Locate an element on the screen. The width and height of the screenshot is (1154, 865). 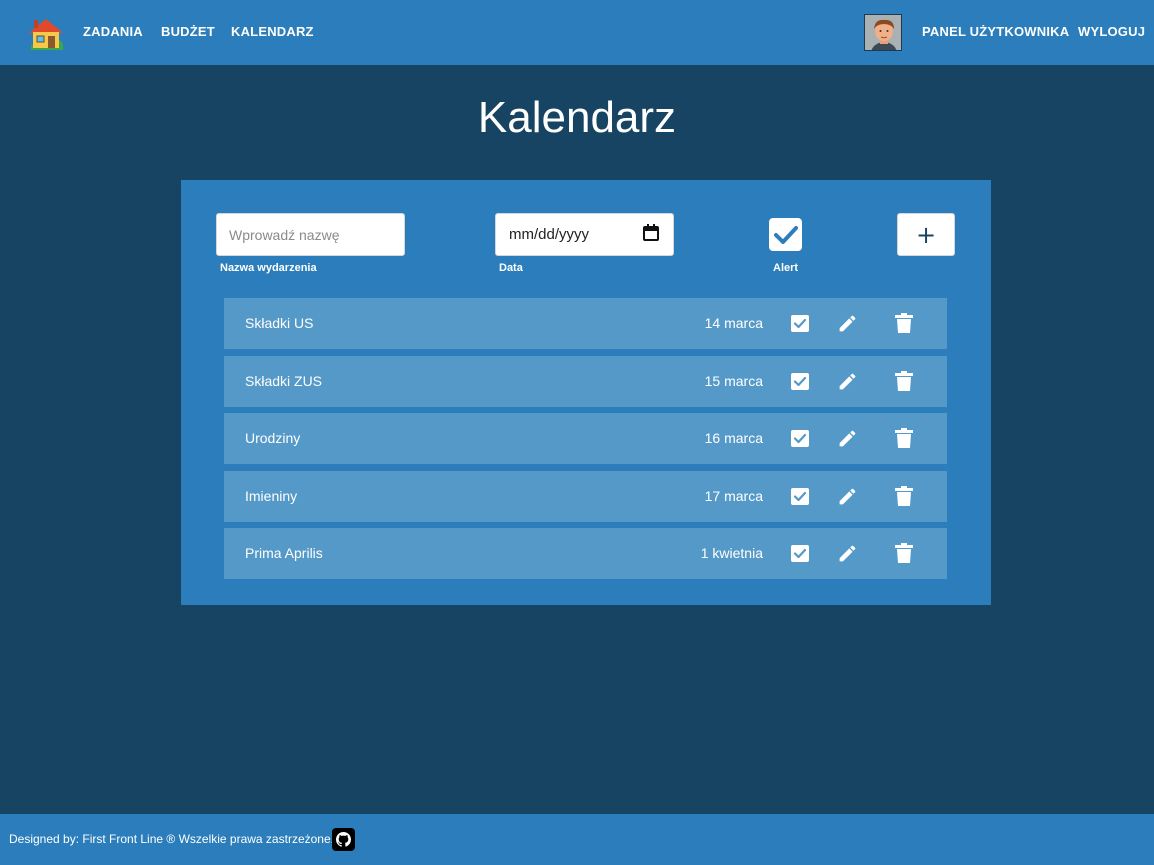
checkmark-icon is located at coordinates (785, 234).